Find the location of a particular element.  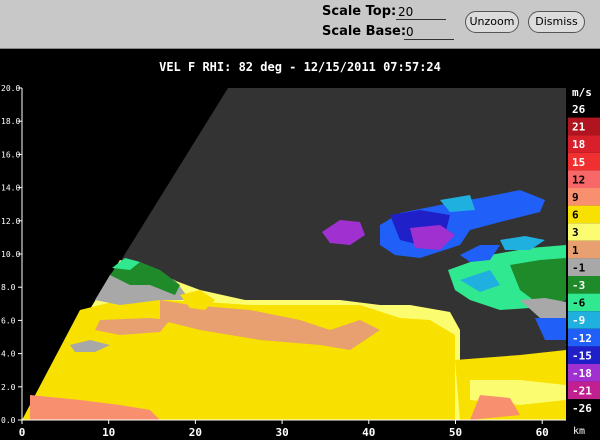

x-tick-label: 50 is located at coordinates (455, 432).